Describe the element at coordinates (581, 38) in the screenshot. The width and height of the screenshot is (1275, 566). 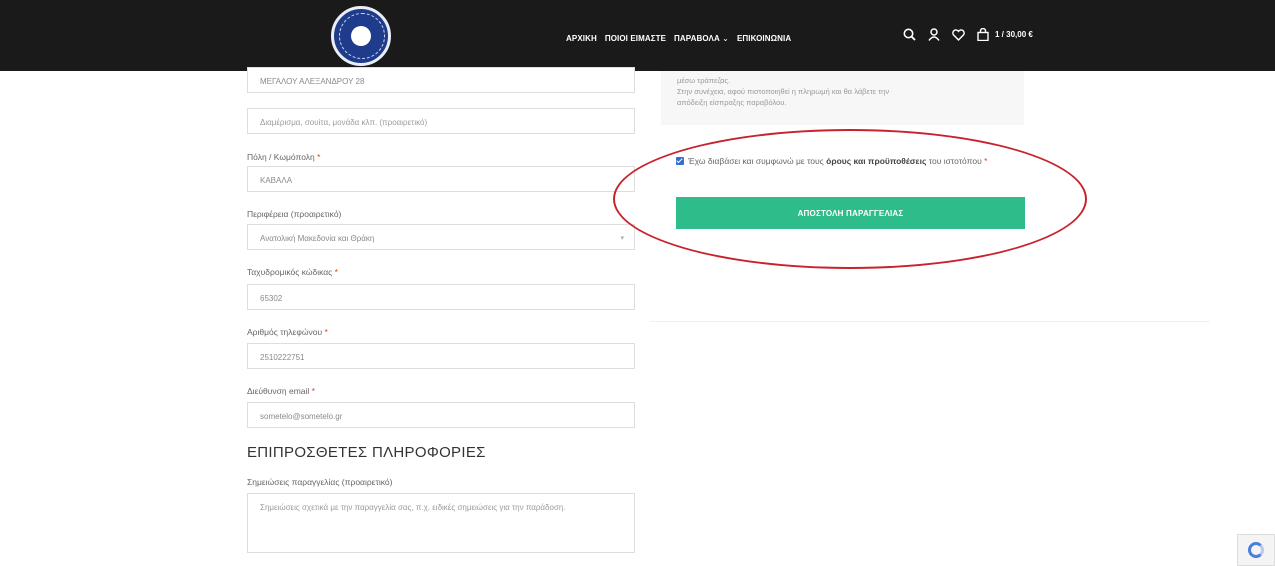
I see `nav-item-home: ΑΡΧΙΚΗ` at that location.